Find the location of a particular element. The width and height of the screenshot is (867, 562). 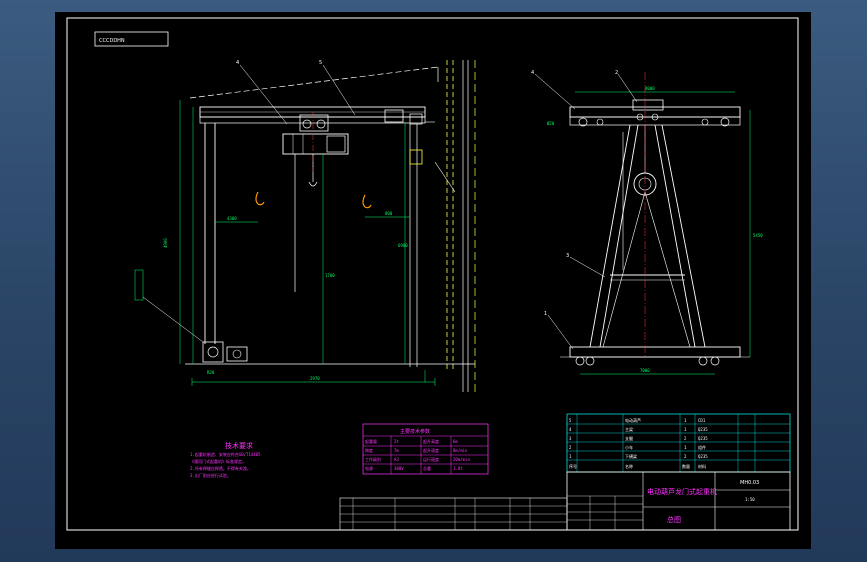

svg-text: 起升速度 is located at coordinates (431, 450).